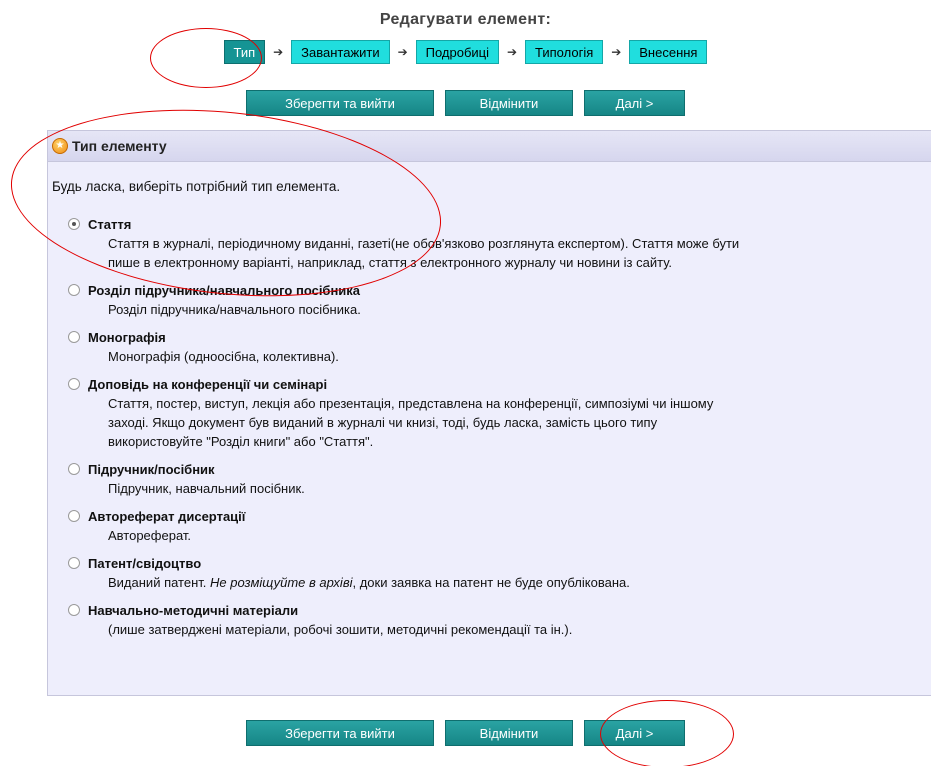 The width and height of the screenshot is (931, 766). I want to click on option-title: Стаття, so click(110, 224).